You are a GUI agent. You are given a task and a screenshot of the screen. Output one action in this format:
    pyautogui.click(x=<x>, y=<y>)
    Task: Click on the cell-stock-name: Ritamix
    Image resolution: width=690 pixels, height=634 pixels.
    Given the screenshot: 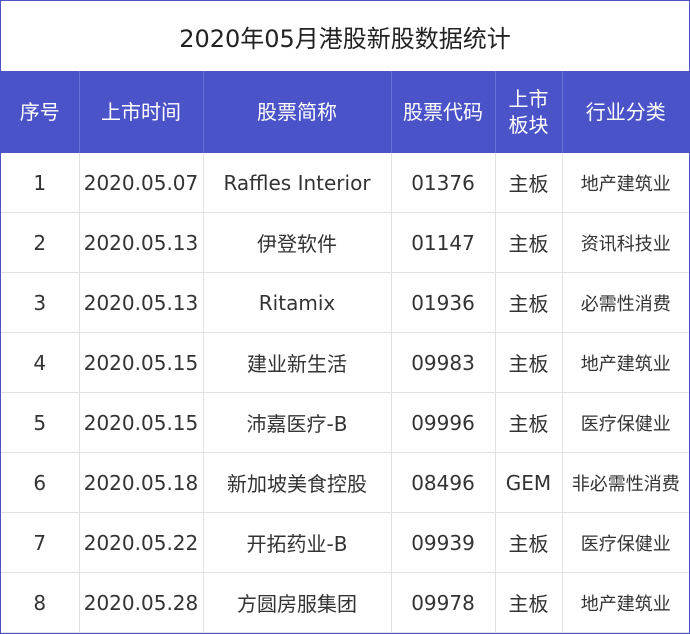 What is the action you would take?
    pyautogui.click(x=296, y=302)
    